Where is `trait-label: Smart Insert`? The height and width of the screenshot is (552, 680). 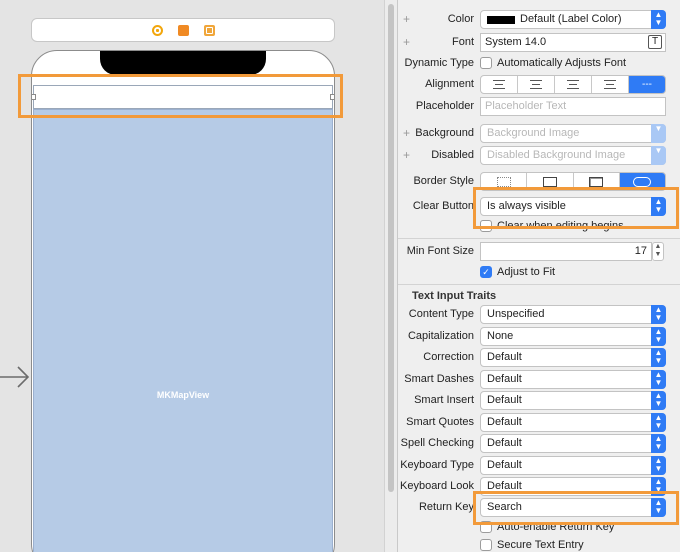
trait-label: Smart Insert is located at coordinates (444, 400).